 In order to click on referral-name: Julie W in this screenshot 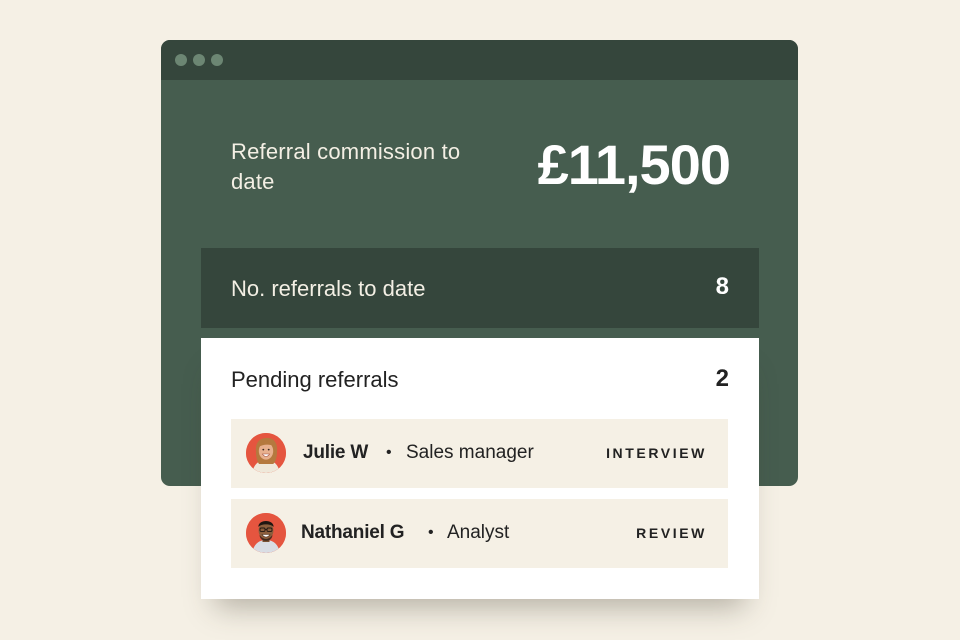, I will do `click(336, 452)`.